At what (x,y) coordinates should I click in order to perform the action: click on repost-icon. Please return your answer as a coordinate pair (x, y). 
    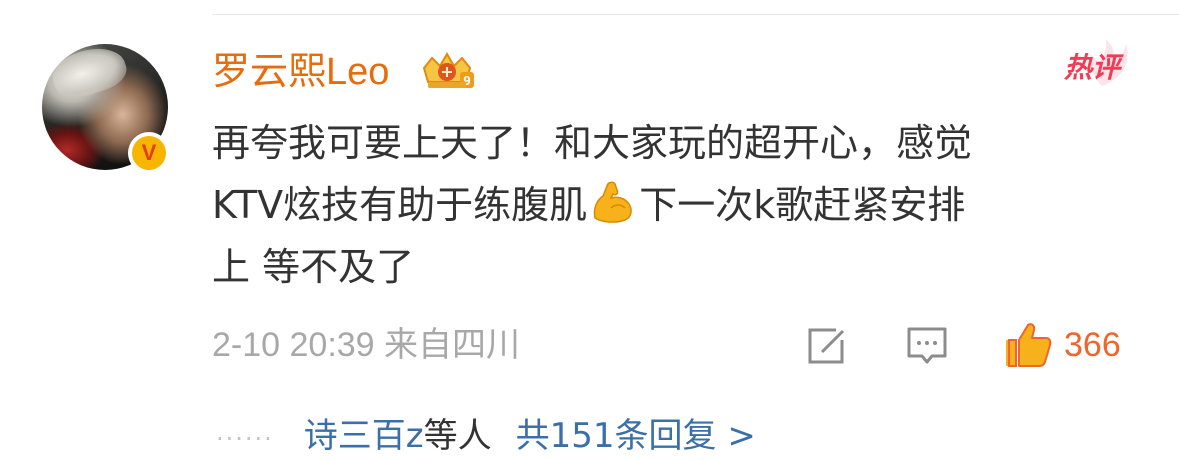
    Looking at the image, I should click on (826, 346).